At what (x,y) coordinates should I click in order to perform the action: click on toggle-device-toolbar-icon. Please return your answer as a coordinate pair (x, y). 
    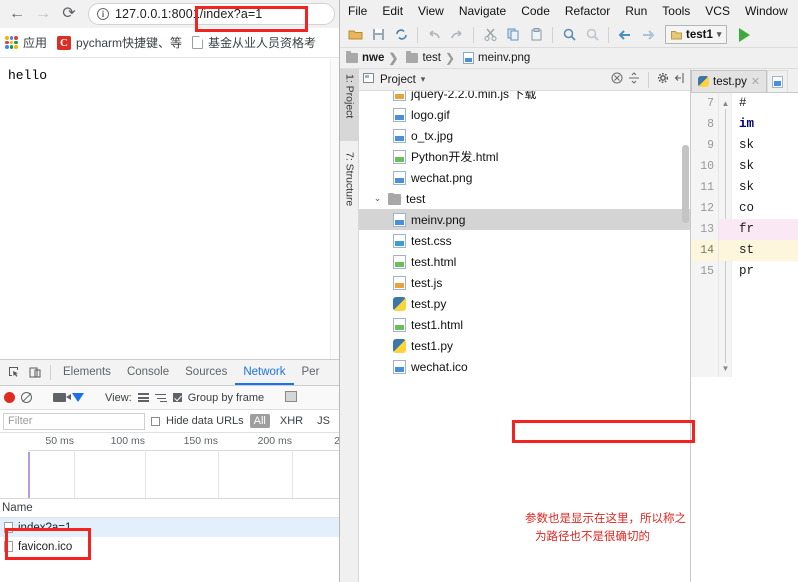
    Looking at the image, I should click on (35, 372).